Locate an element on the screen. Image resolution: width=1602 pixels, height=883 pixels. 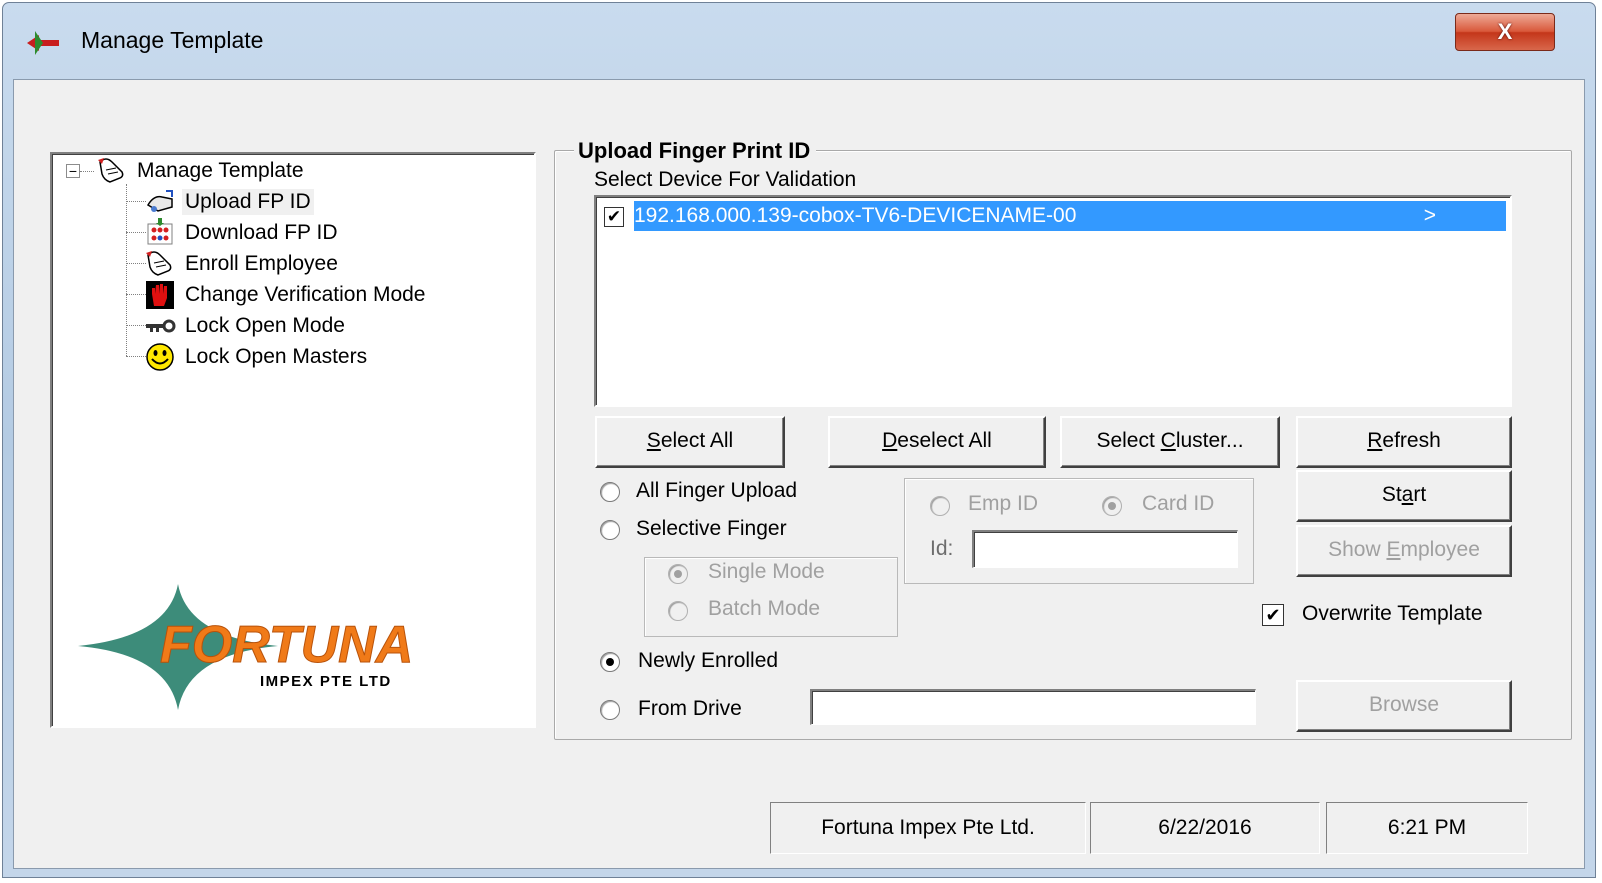
status-company: Fortuna Impex Pte Ltd. is located at coordinates (928, 828).